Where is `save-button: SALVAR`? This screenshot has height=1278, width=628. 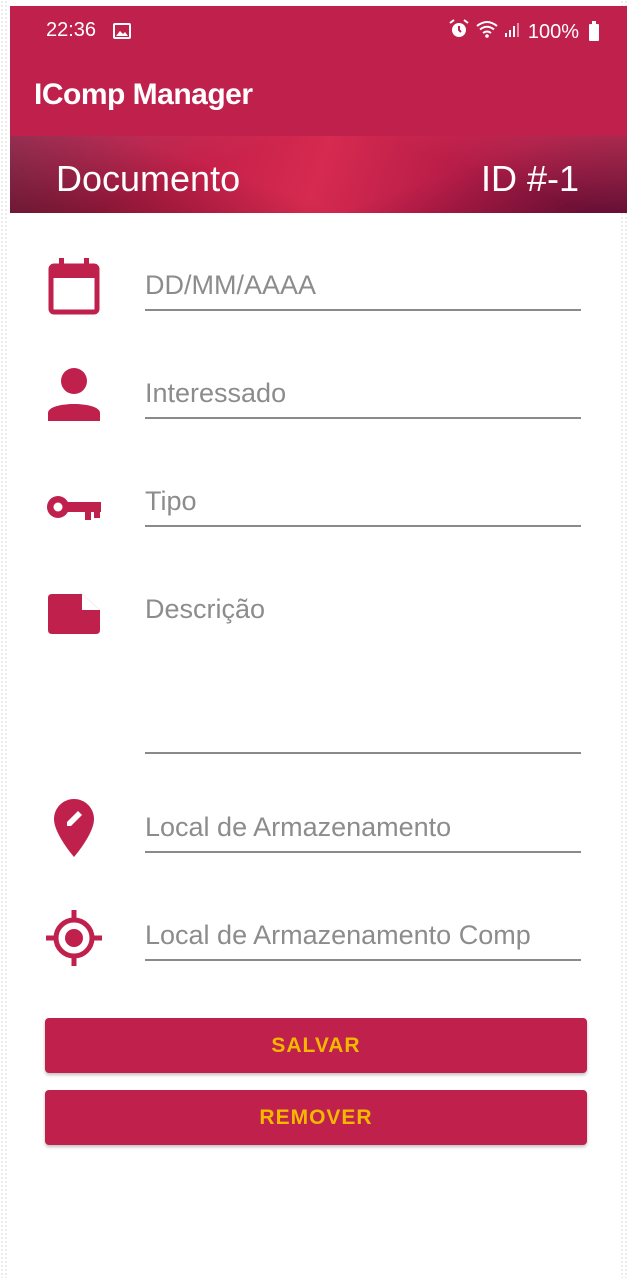
save-button: SALVAR is located at coordinates (316, 1045).